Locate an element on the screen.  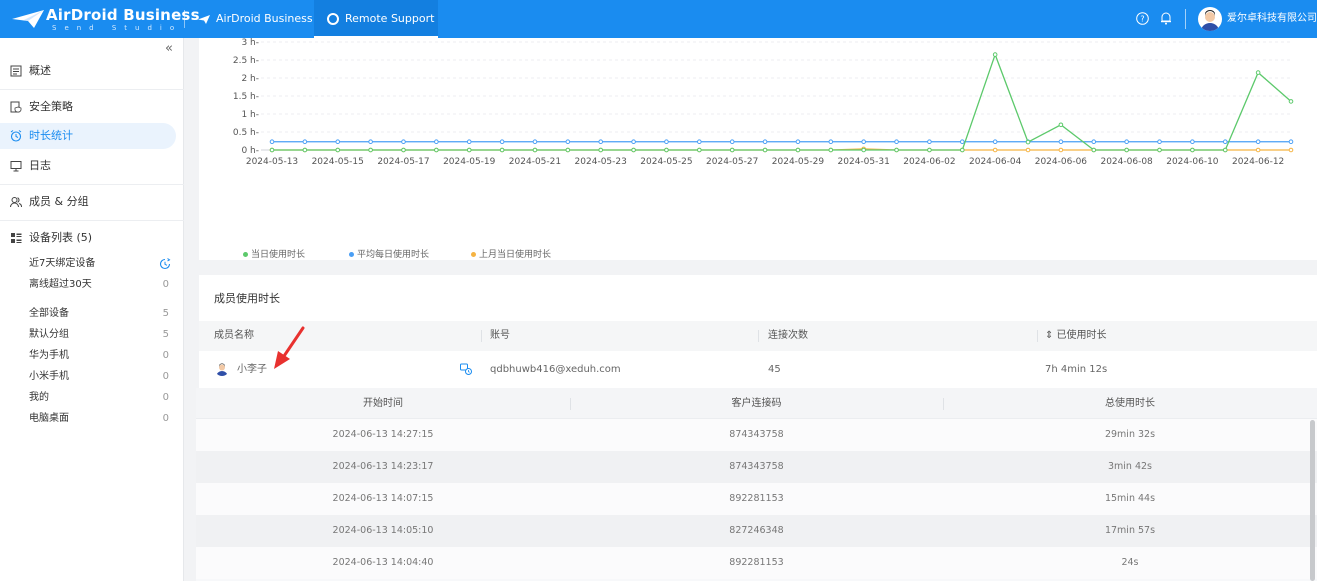
table-row: 小李子 qdbhuwb416@xeduh.com 45 7h 4min 12s is located at coordinates (758, 369).